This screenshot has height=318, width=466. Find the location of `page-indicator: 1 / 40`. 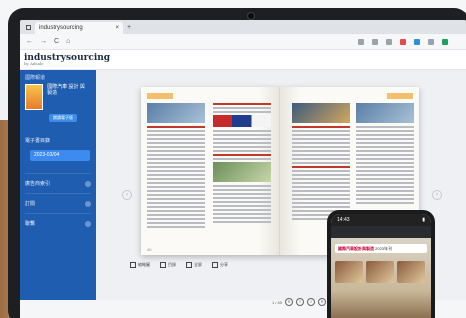

page-indicator: 1 / 40 is located at coordinates (277, 302).